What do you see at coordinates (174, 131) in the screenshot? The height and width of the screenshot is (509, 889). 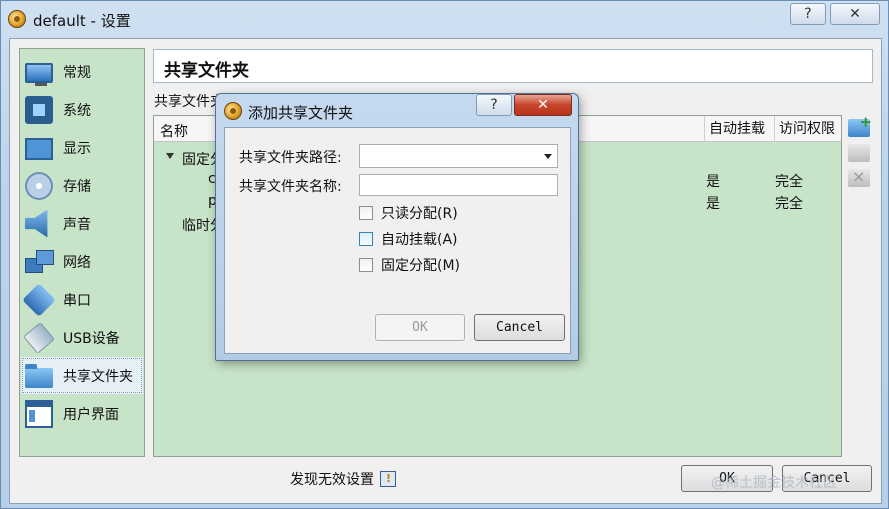 I see `column-header-name: 名称` at bounding box center [174, 131].